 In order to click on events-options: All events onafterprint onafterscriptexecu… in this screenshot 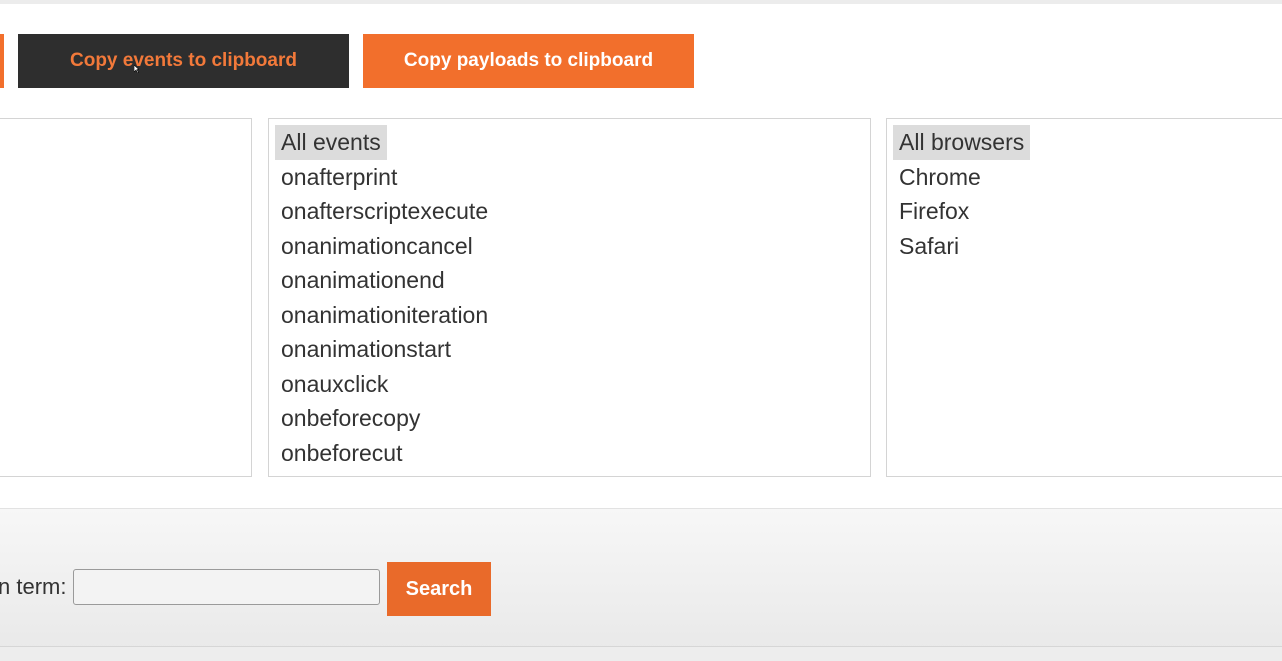, I will do `click(384, 297)`.